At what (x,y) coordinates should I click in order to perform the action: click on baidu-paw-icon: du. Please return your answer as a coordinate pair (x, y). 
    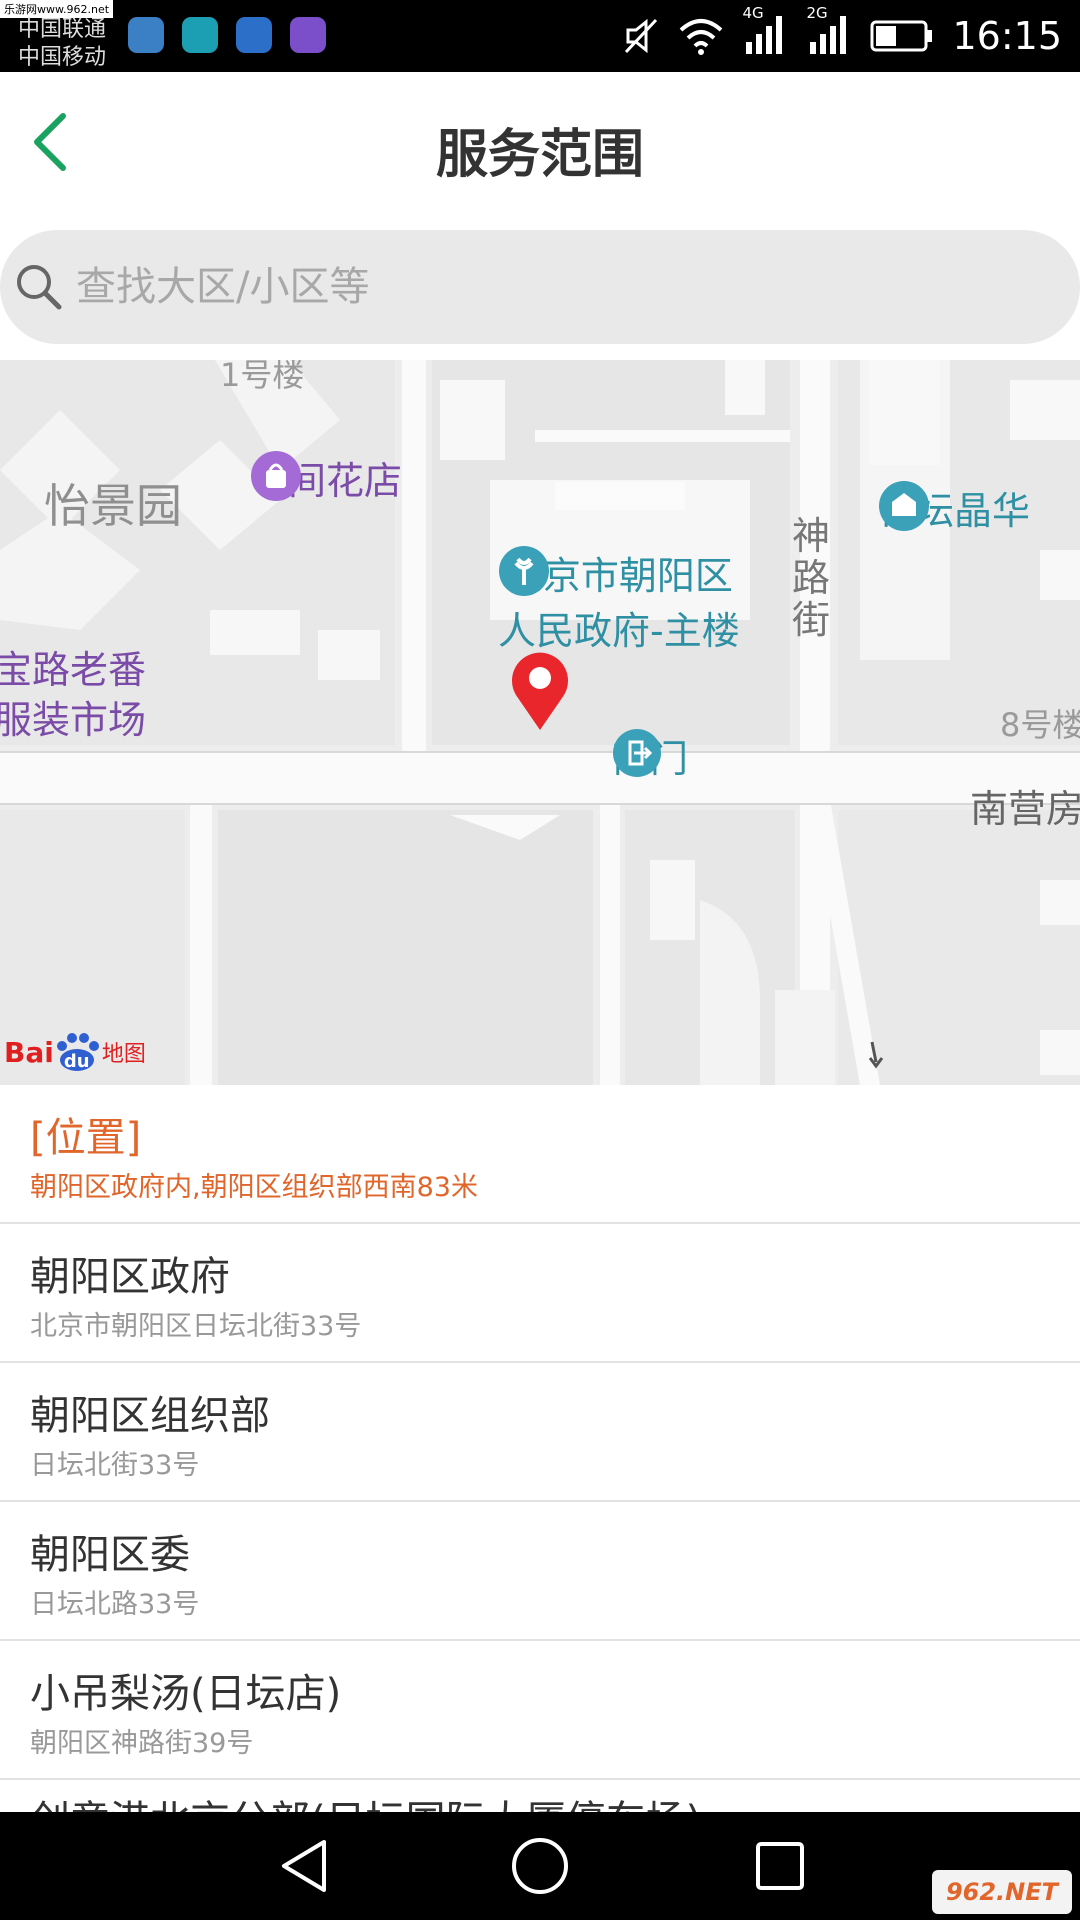
    Looking at the image, I should click on (77, 1052).